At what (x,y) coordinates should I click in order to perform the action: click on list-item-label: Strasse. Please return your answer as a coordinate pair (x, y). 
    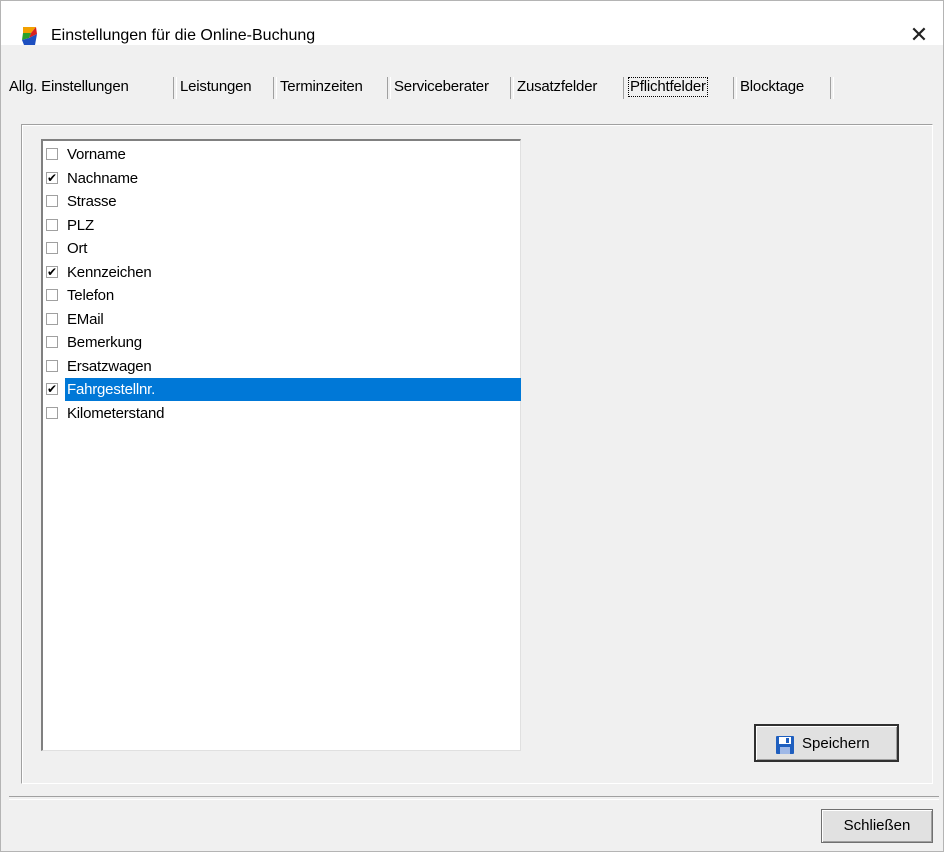
    Looking at the image, I should click on (92, 201).